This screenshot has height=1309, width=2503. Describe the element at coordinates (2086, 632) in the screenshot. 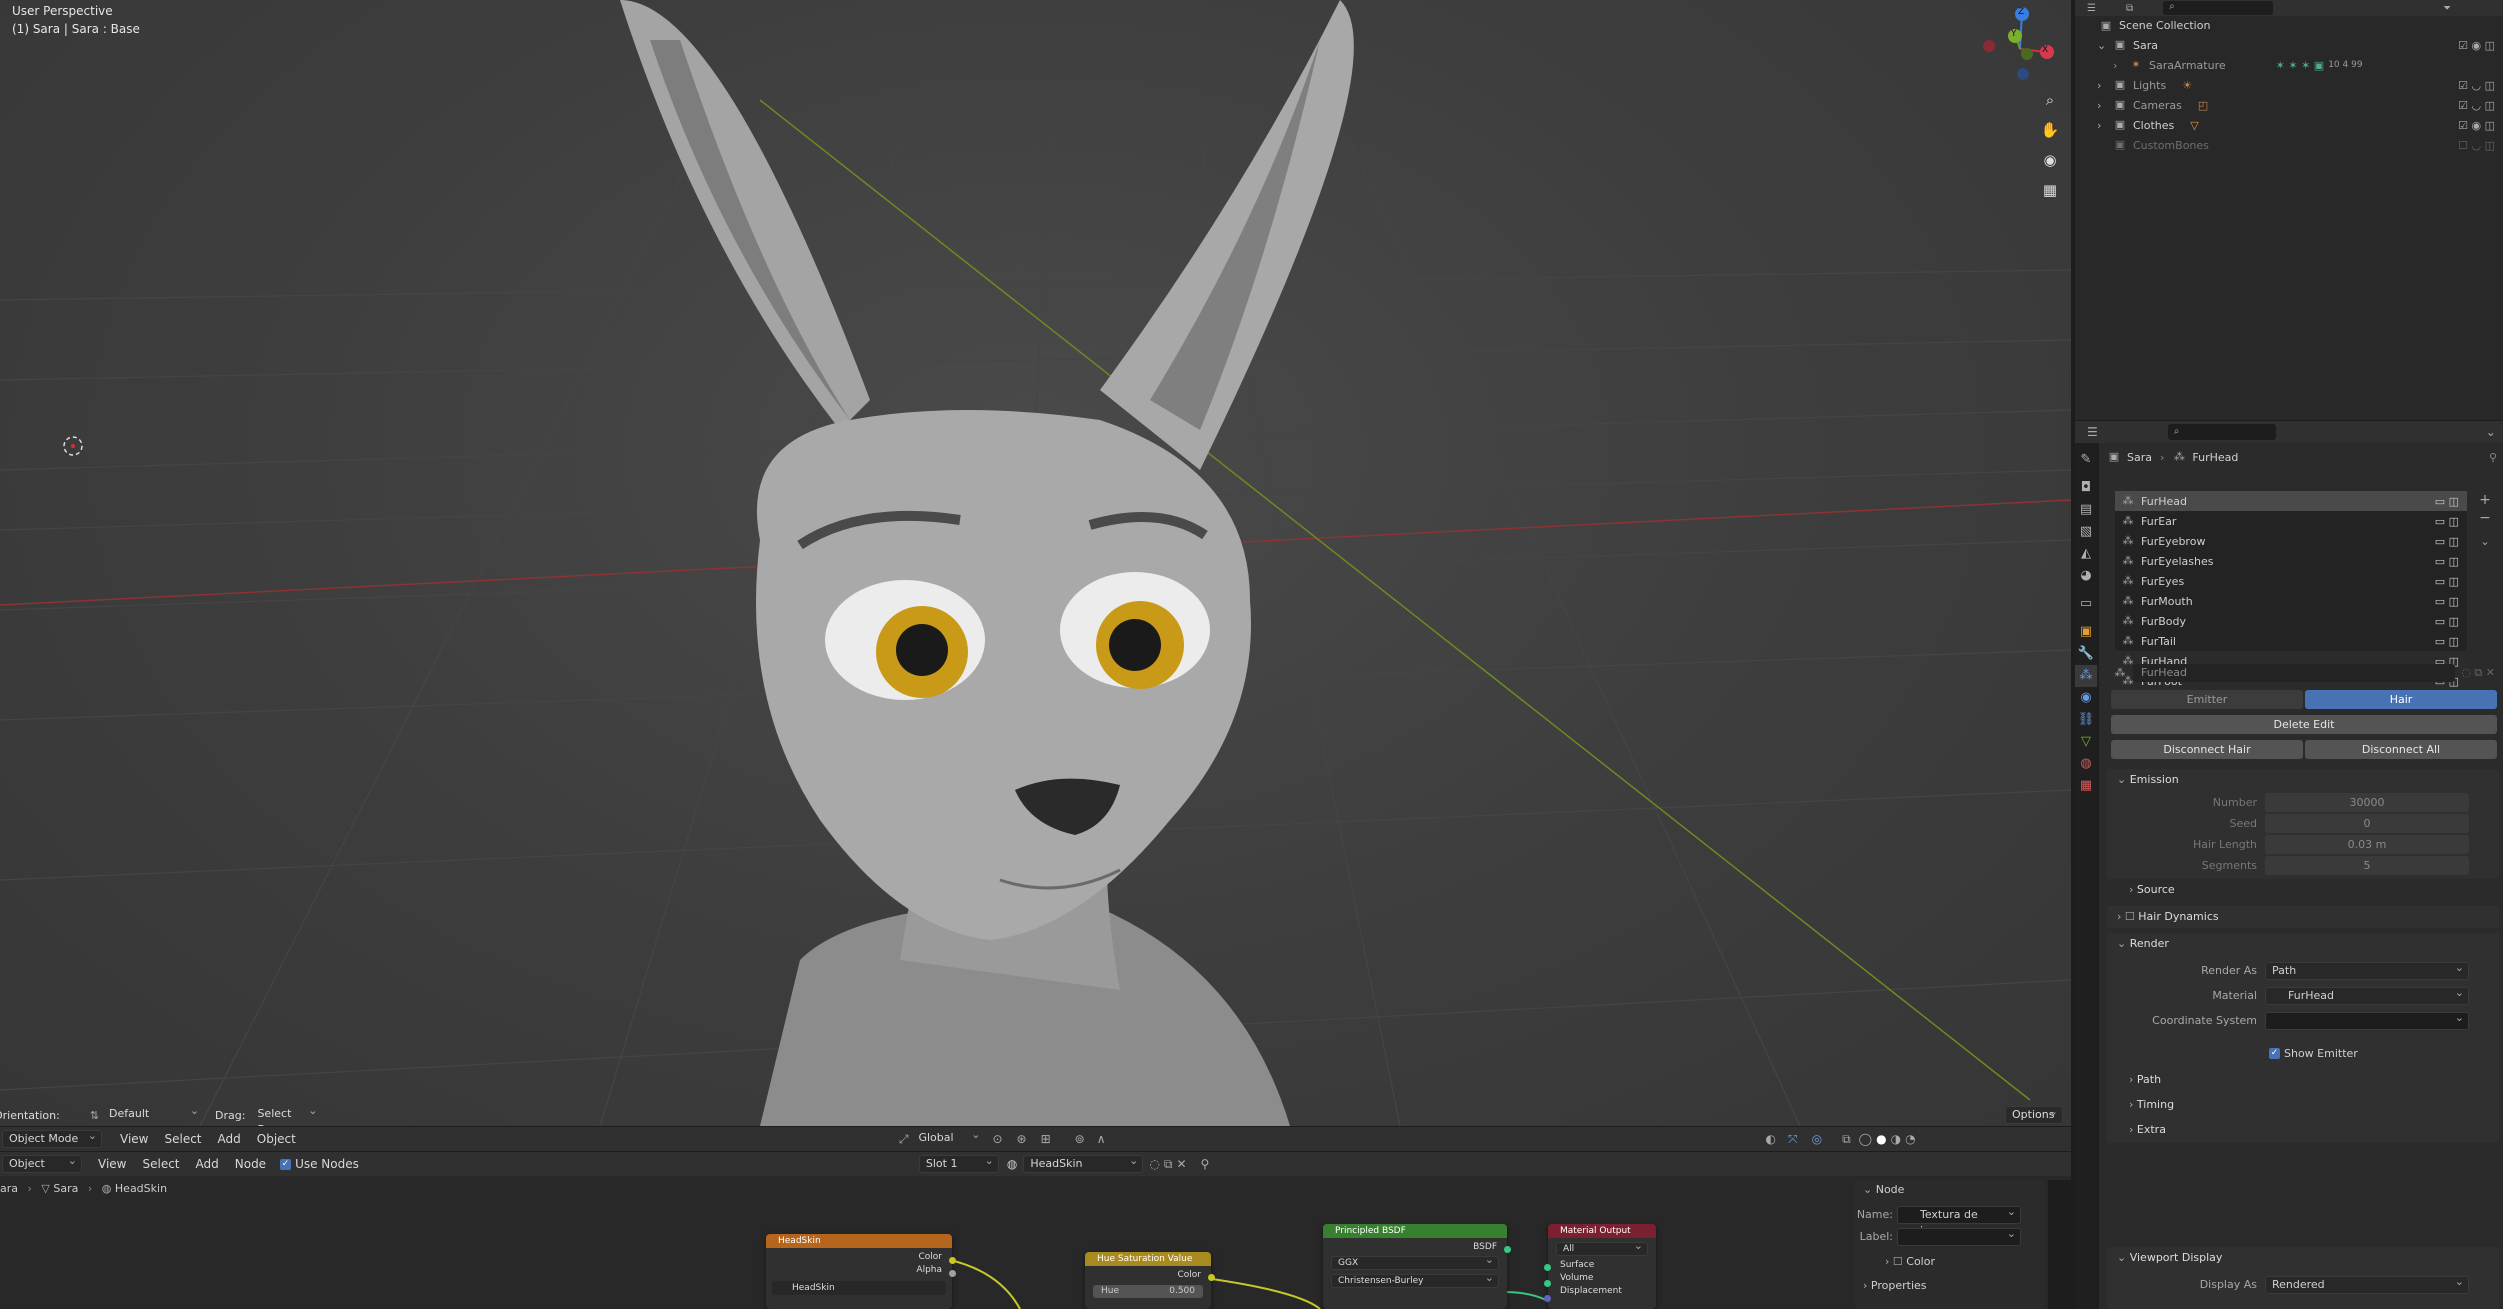

I see `object-tab-icon: ▣` at that location.